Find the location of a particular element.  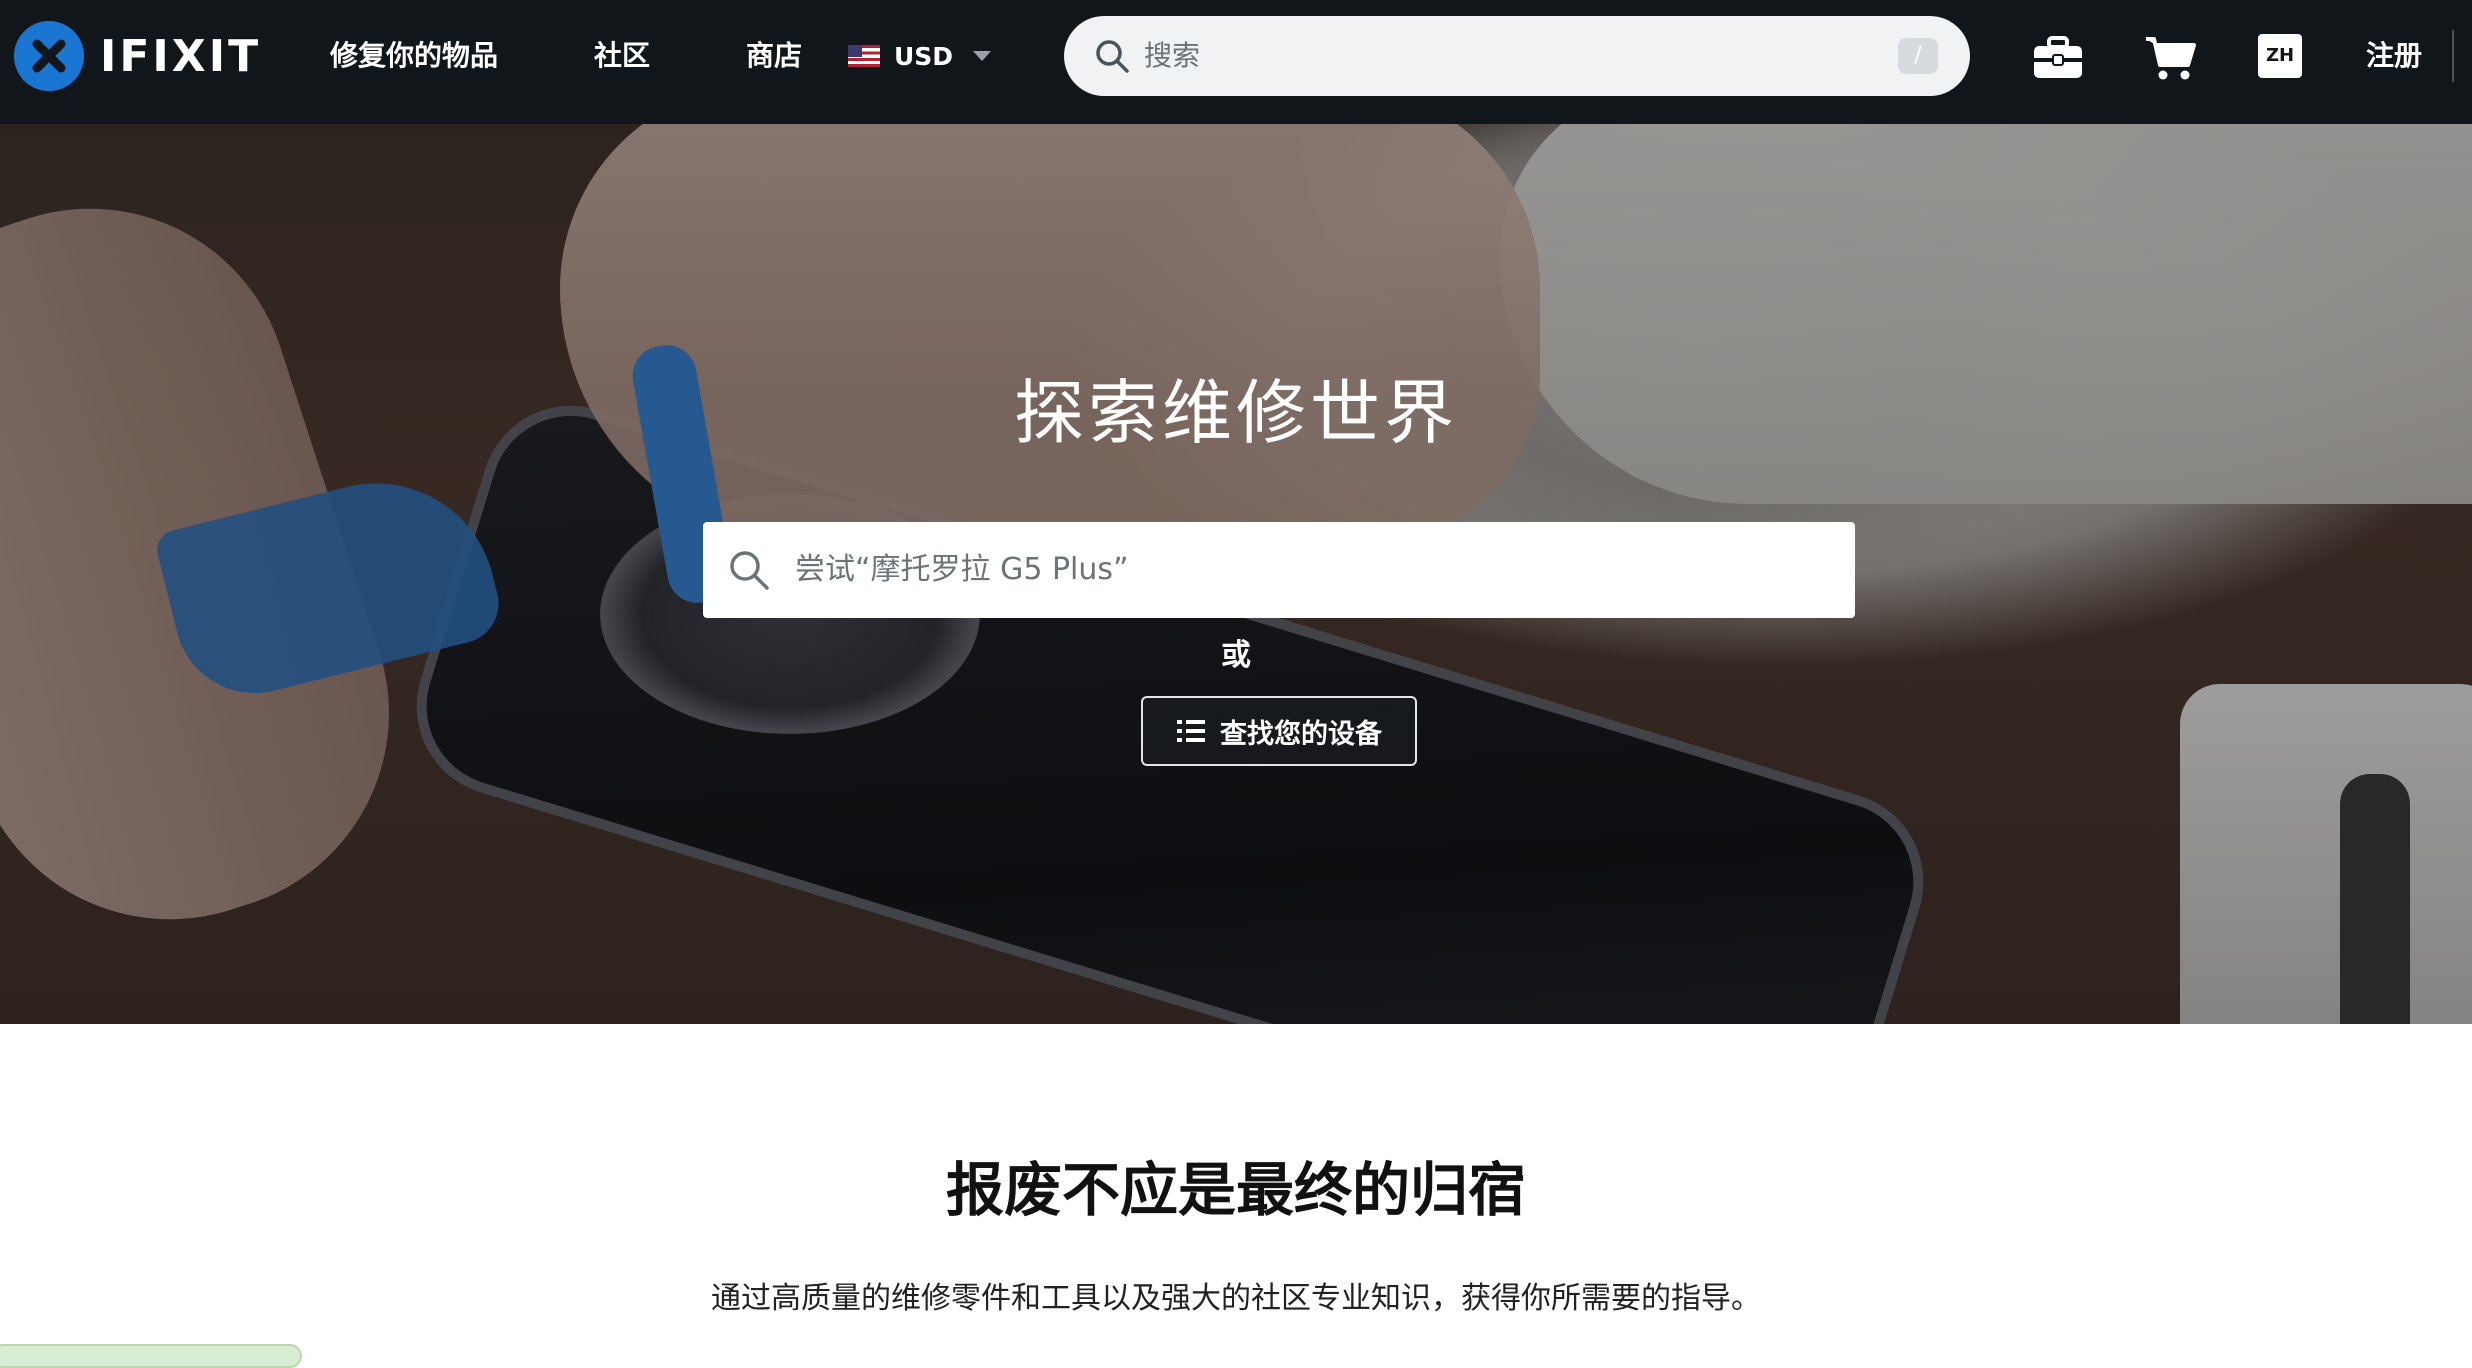

find-device-label: 查找您的设备 is located at coordinates (1301, 734).